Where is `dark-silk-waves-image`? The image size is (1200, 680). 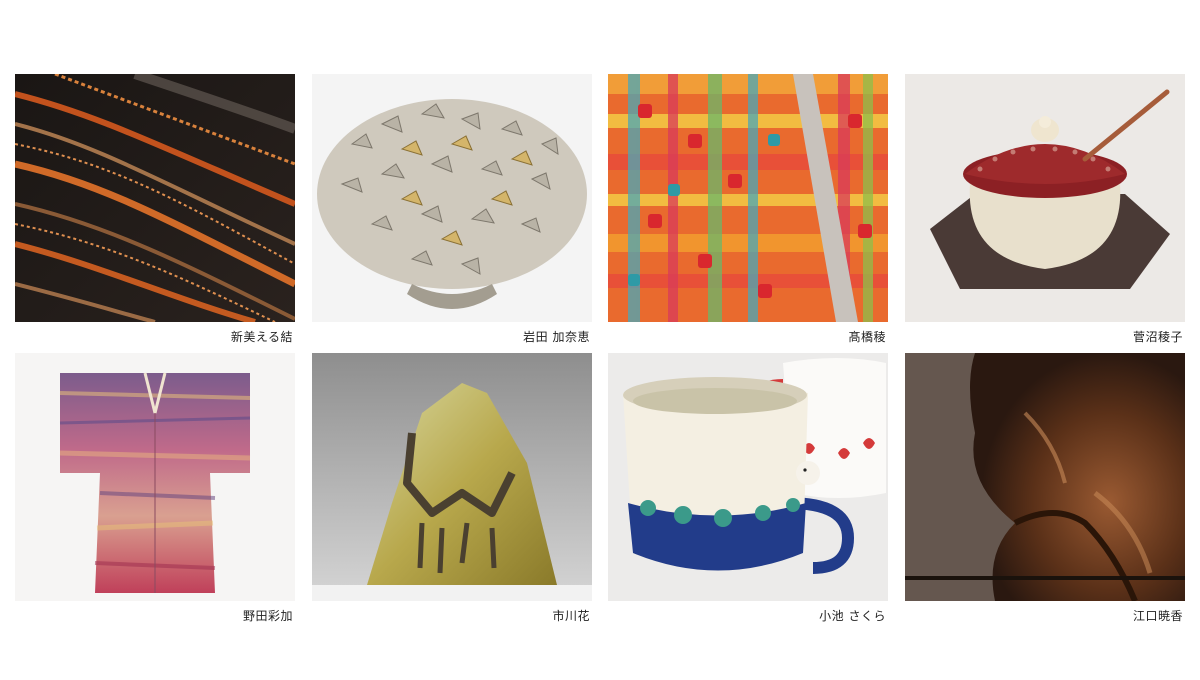
dark-silk-waves-image is located at coordinates (155, 198).